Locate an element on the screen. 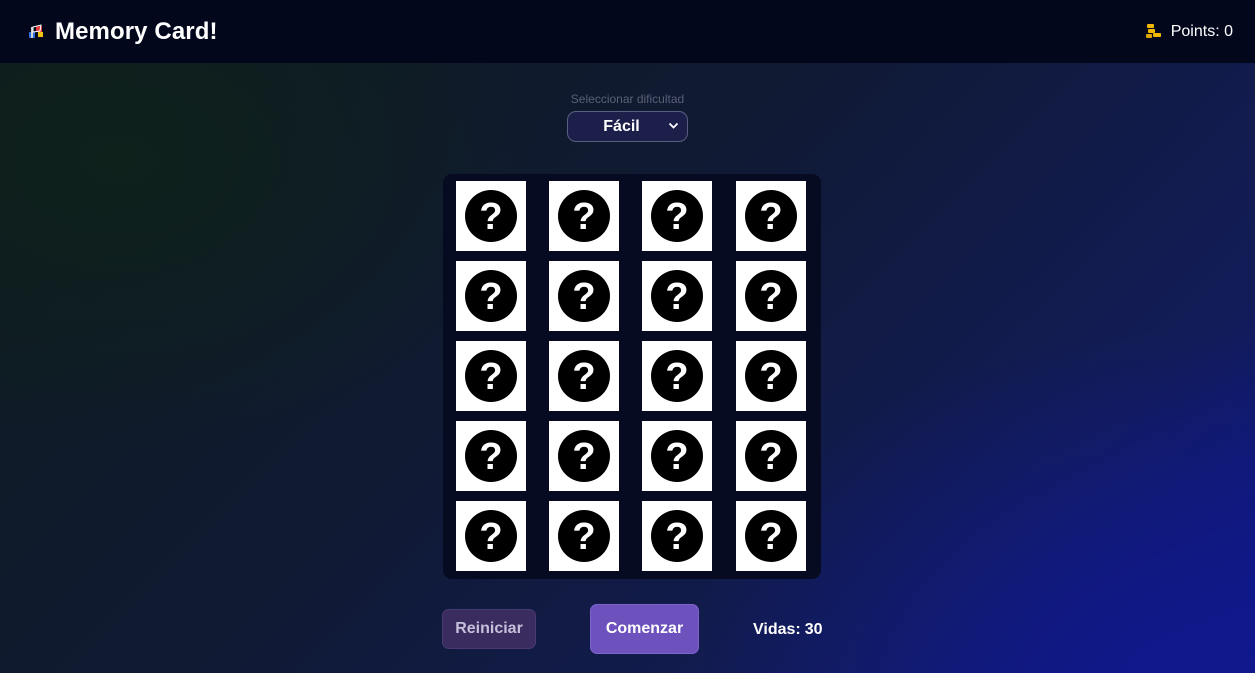 Image resolution: width=1255 pixels, height=673 pixels. lives-display: Vidas: 30 is located at coordinates (788, 630).